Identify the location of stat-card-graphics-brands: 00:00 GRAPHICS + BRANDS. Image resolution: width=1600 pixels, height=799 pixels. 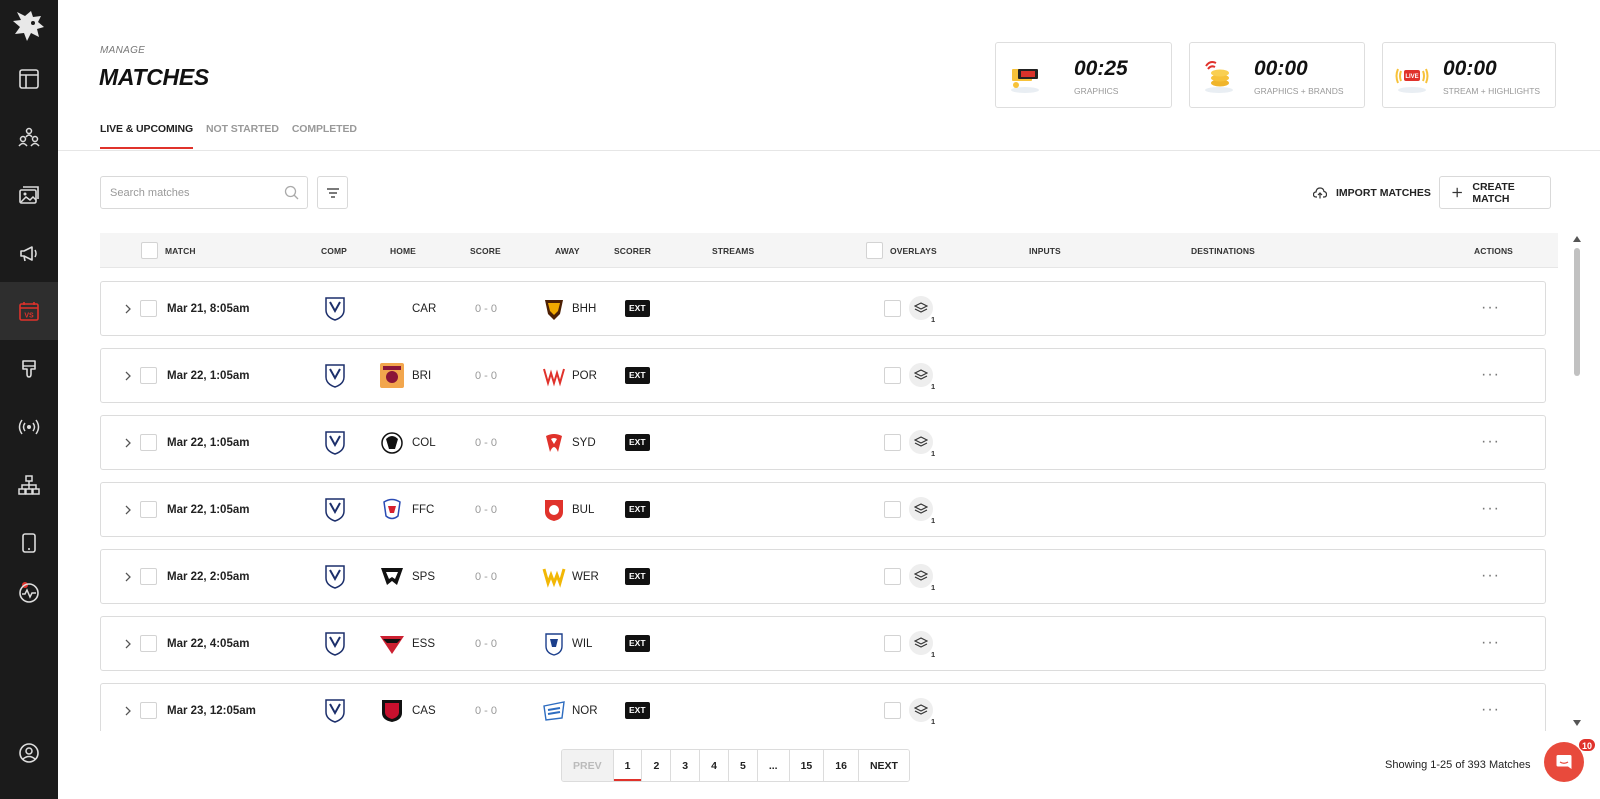
(1277, 75).